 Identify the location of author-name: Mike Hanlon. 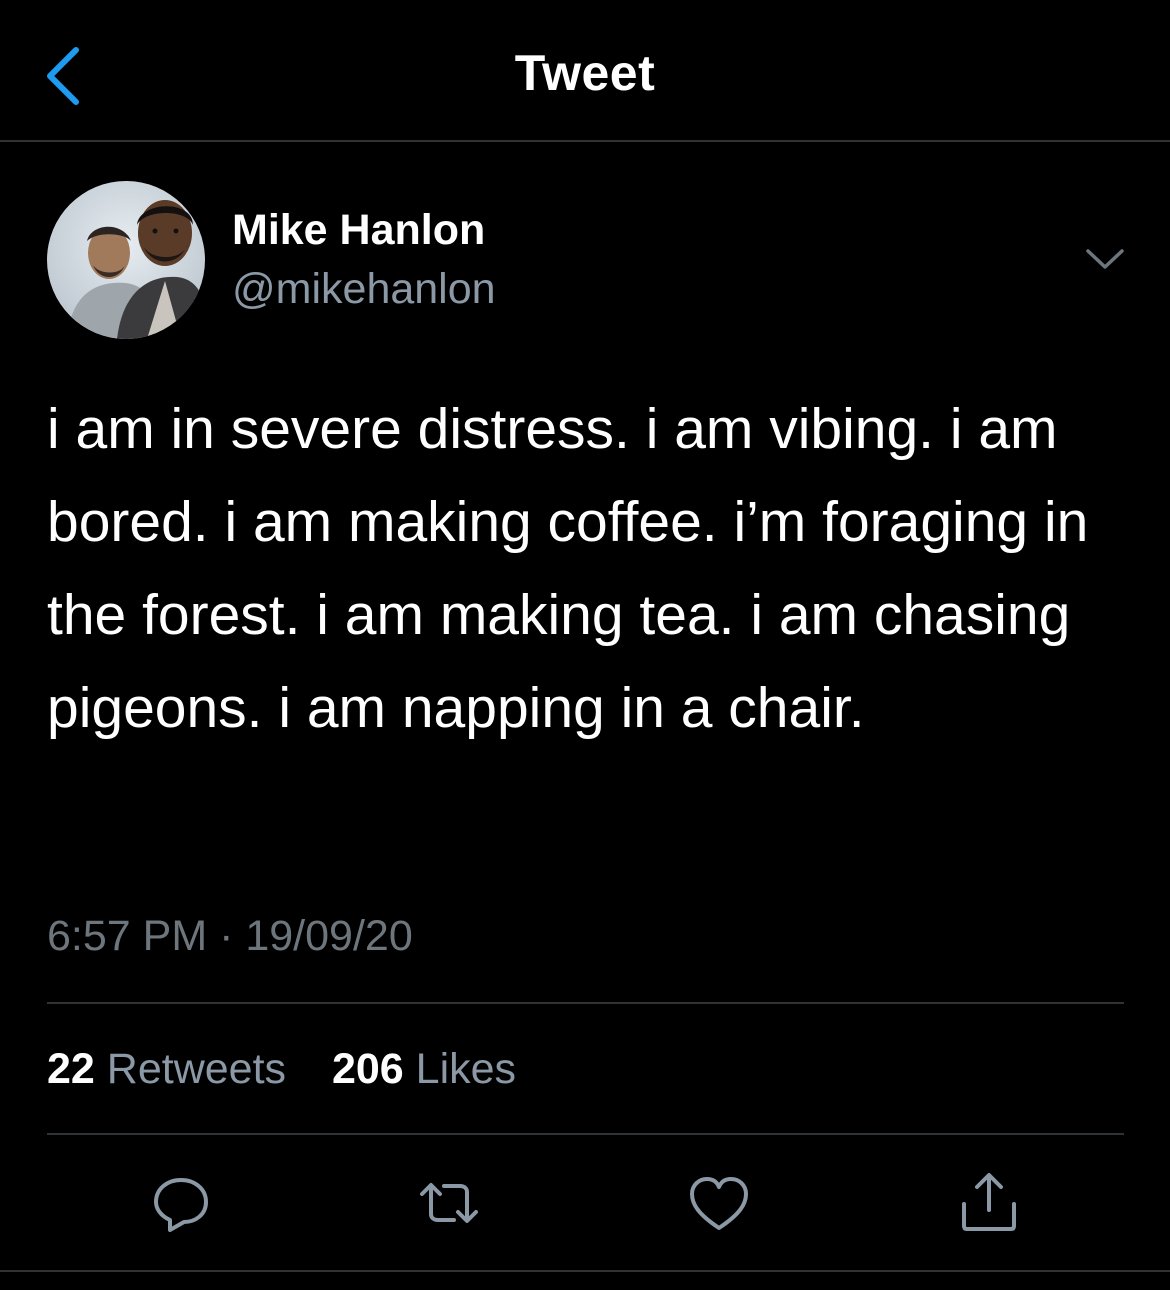
(358, 230).